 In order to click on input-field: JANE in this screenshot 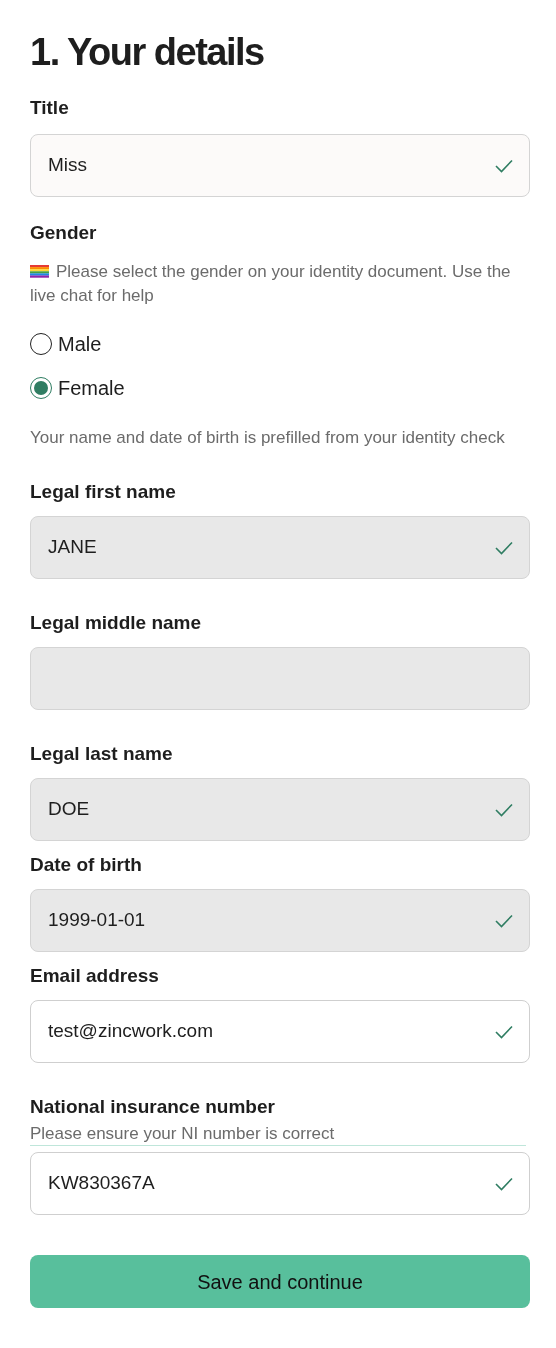, I will do `click(280, 547)`.